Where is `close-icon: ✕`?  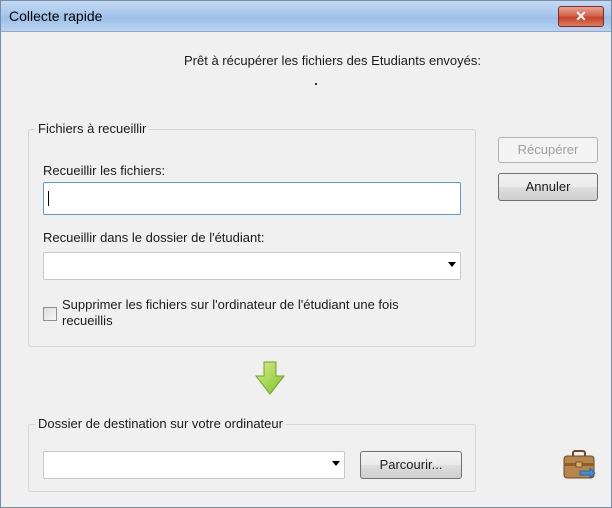 close-icon: ✕ is located at coordinates (581, 16).